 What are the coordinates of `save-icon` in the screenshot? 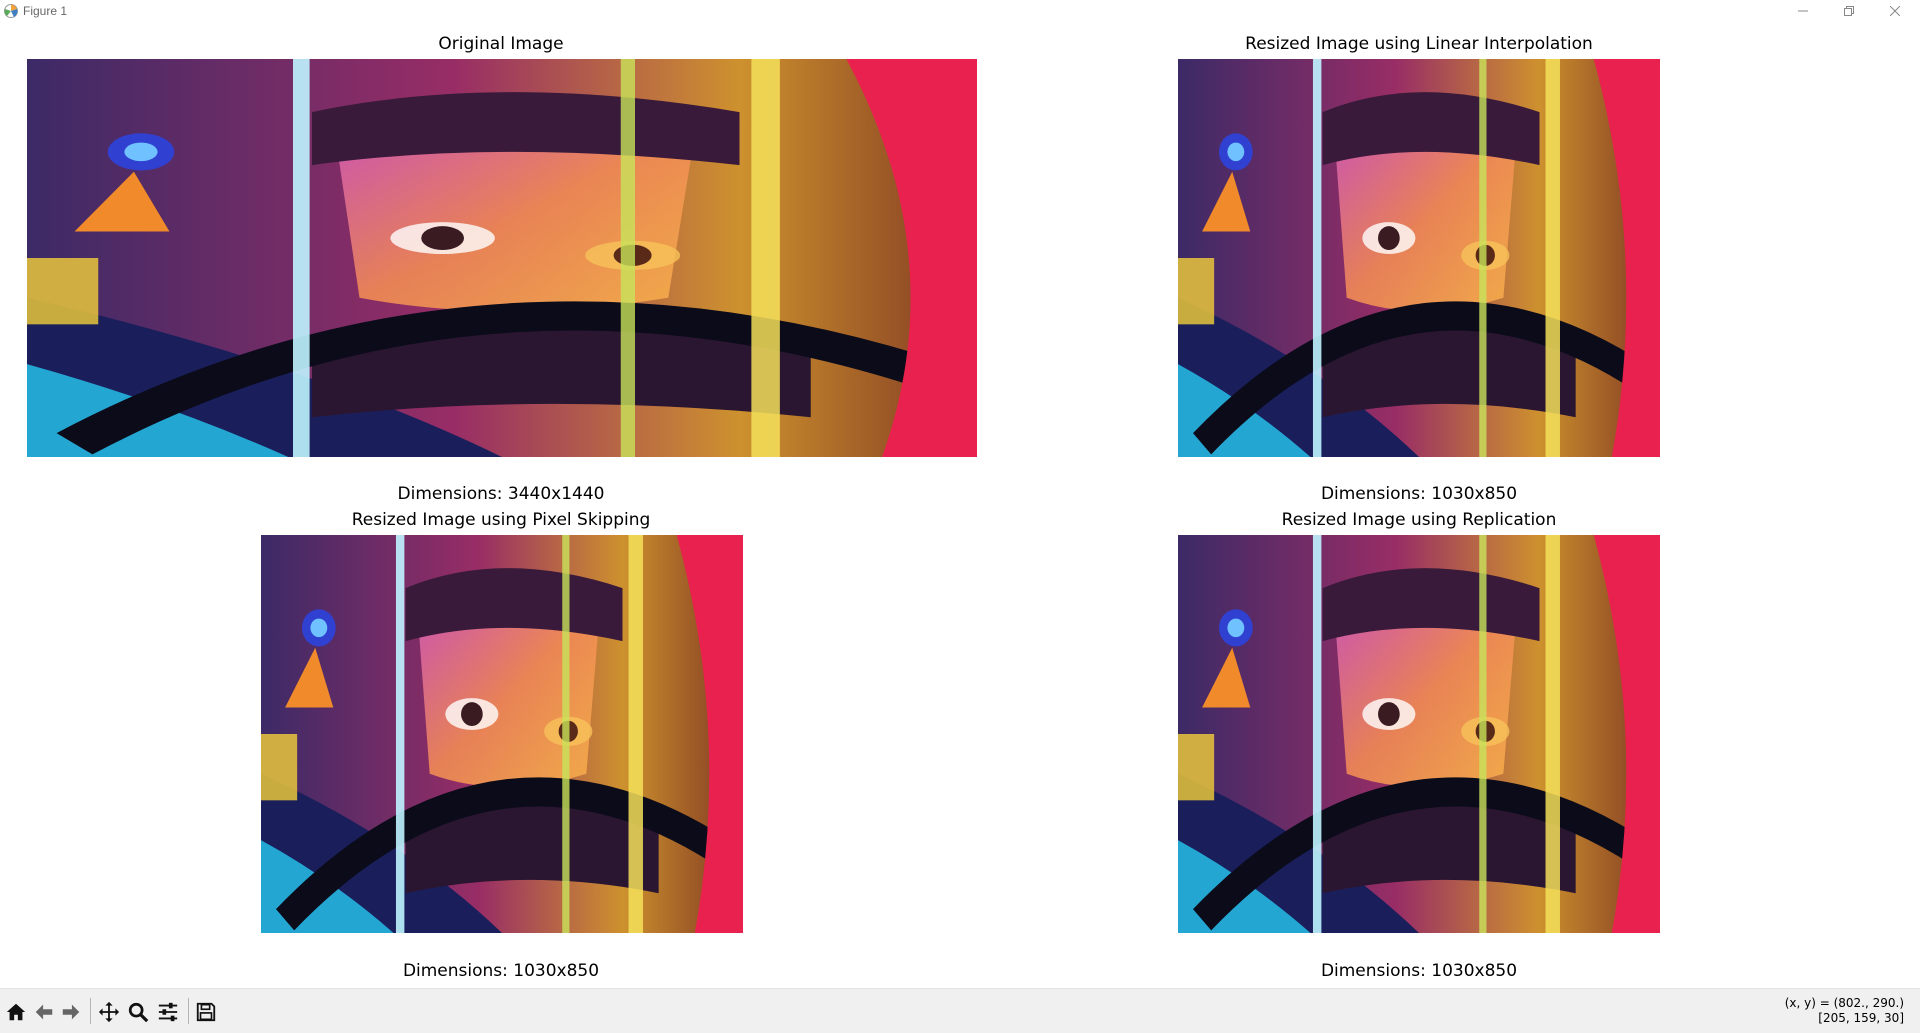 It's located at (206, 1012).